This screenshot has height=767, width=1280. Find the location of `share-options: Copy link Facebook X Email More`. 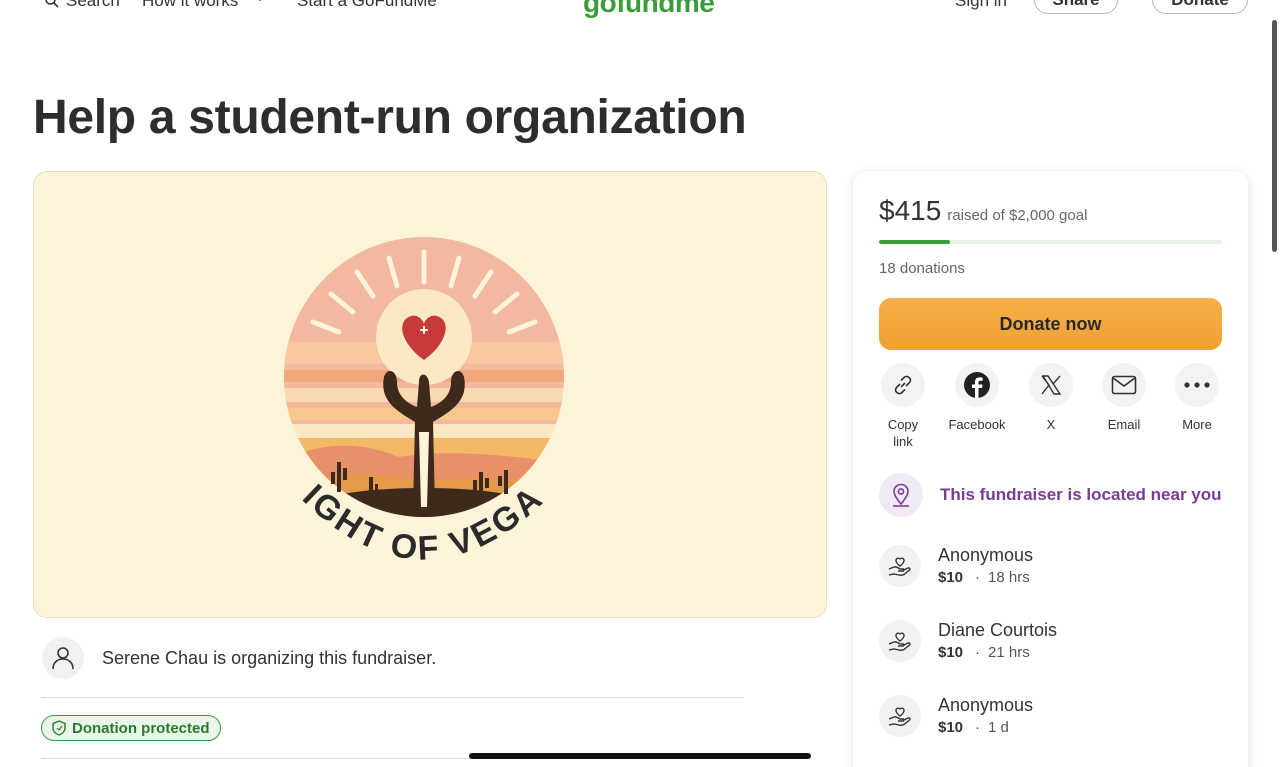

share-options: Copy link Facebook X Email More is located at coordinates (1053, 408).